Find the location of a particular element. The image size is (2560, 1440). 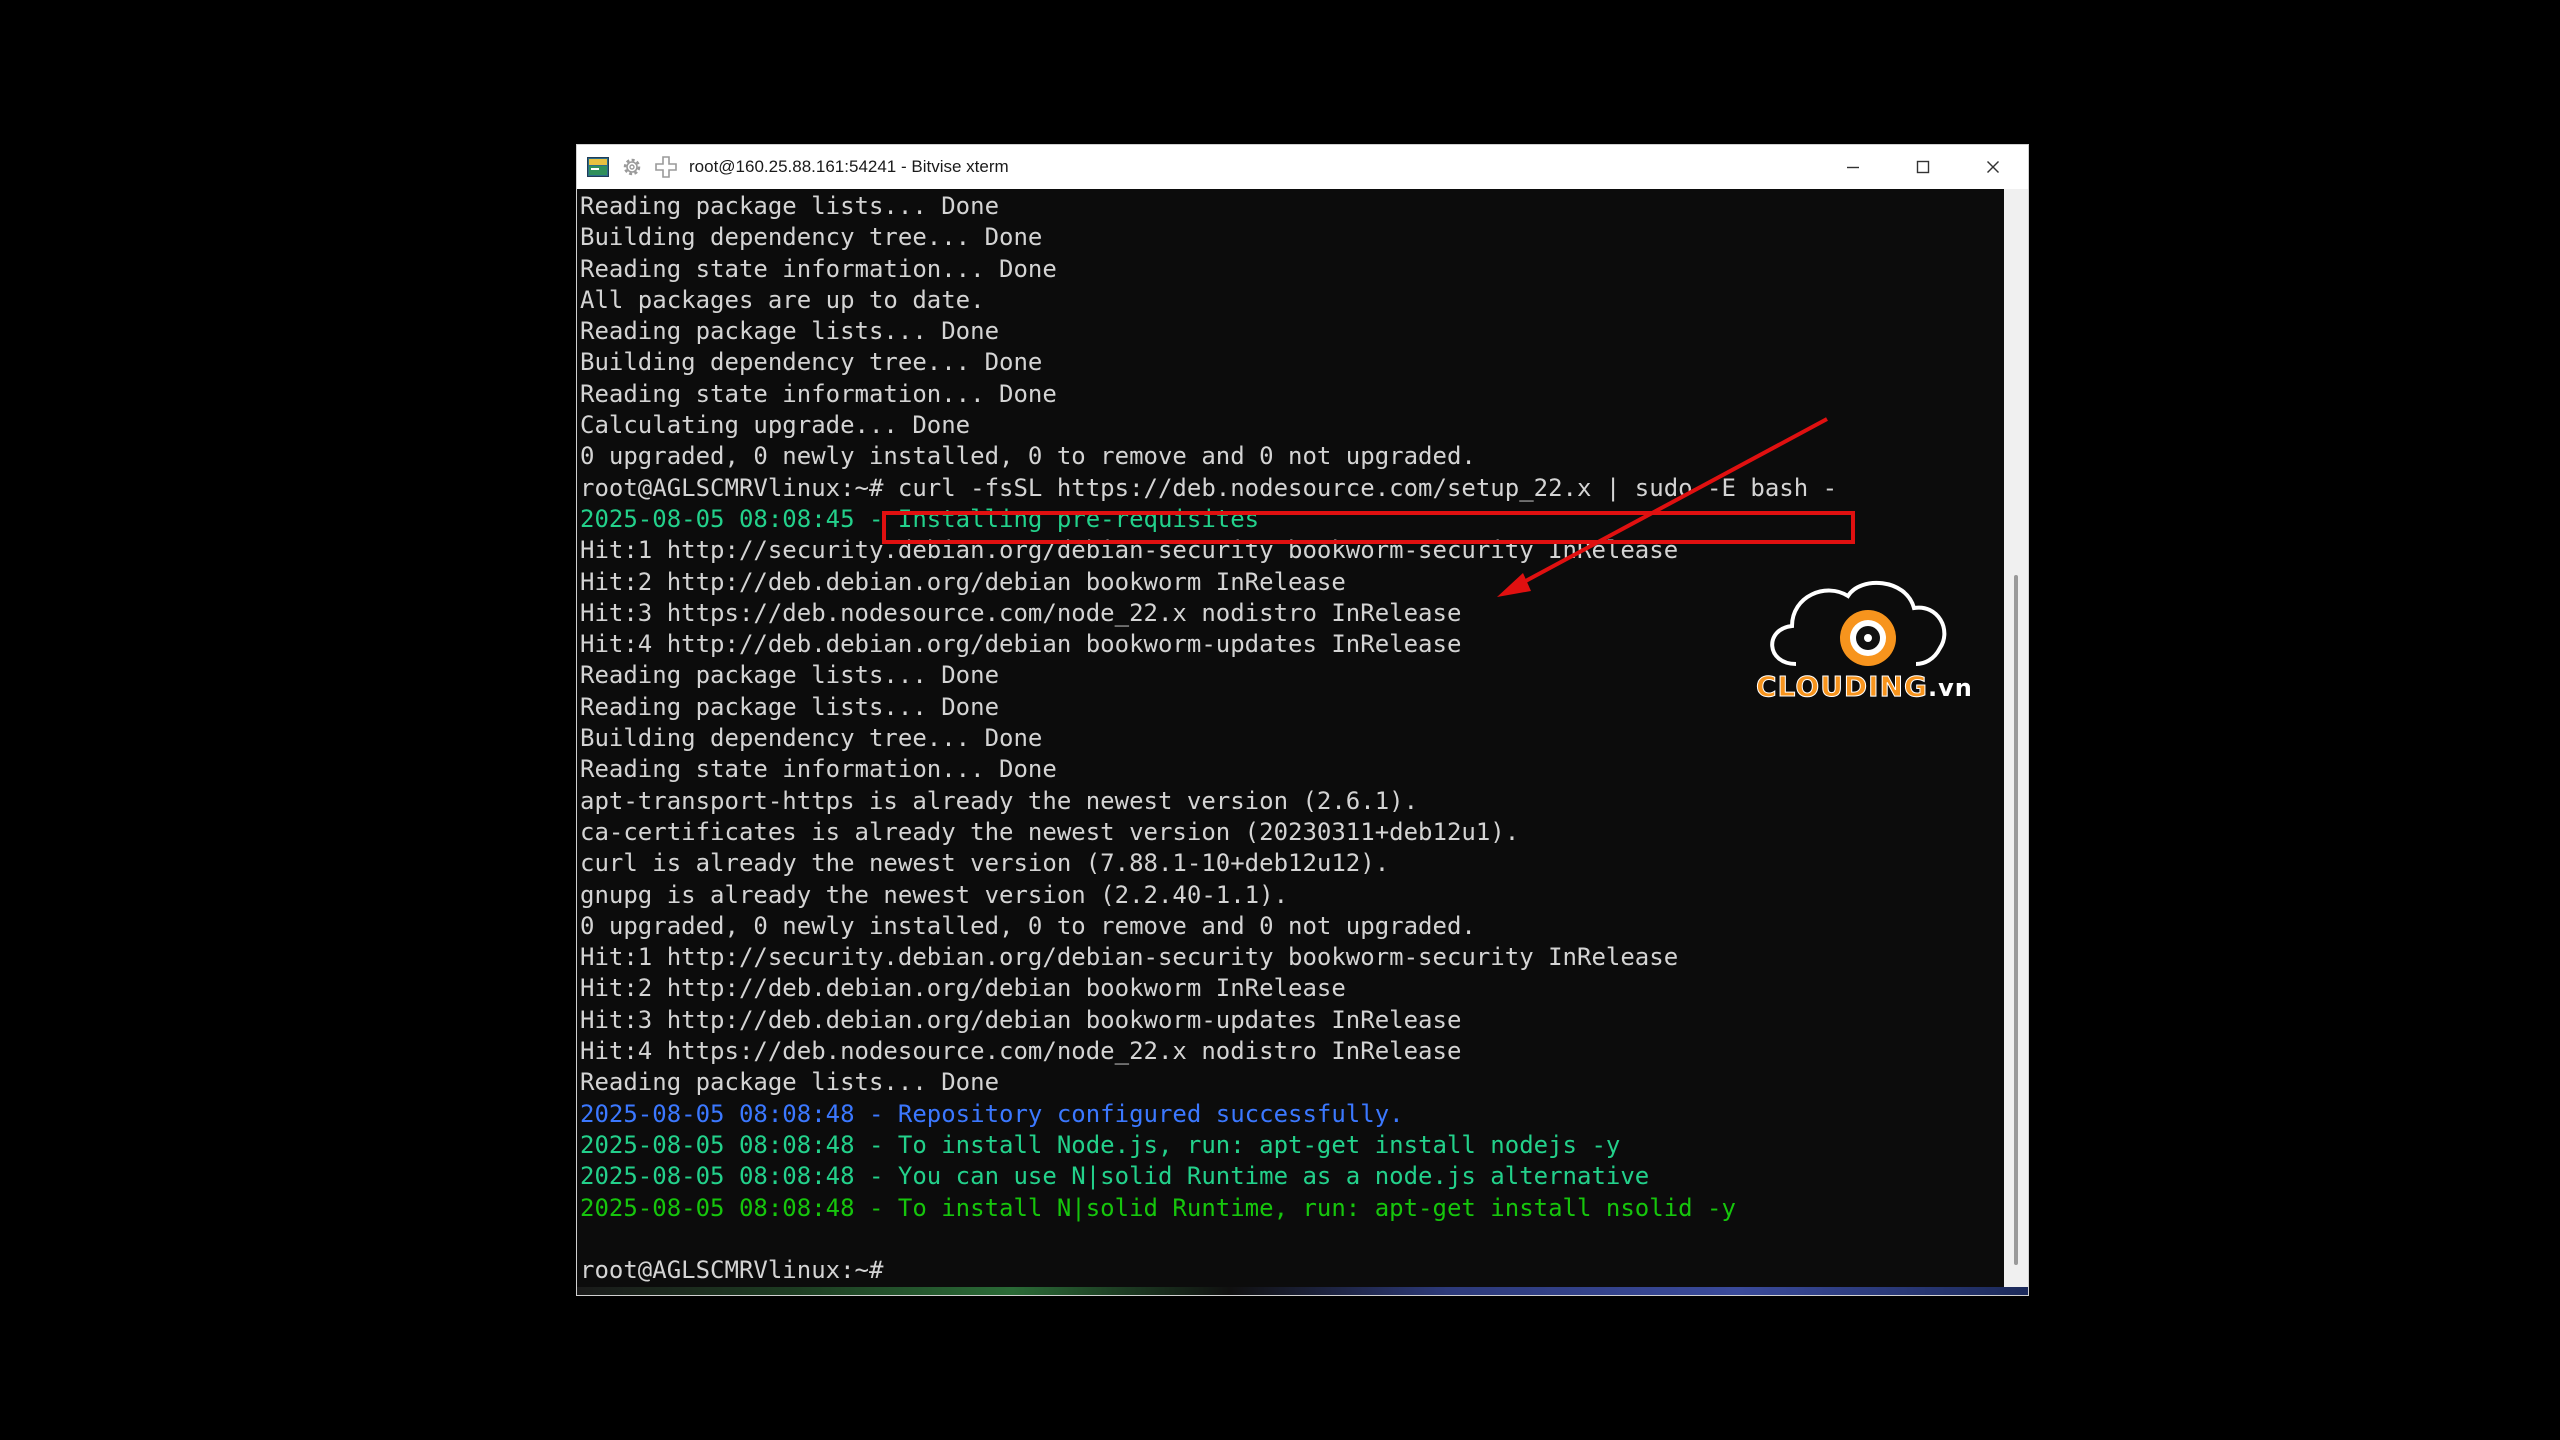

gear-icon is located at coordinates (632, 167).